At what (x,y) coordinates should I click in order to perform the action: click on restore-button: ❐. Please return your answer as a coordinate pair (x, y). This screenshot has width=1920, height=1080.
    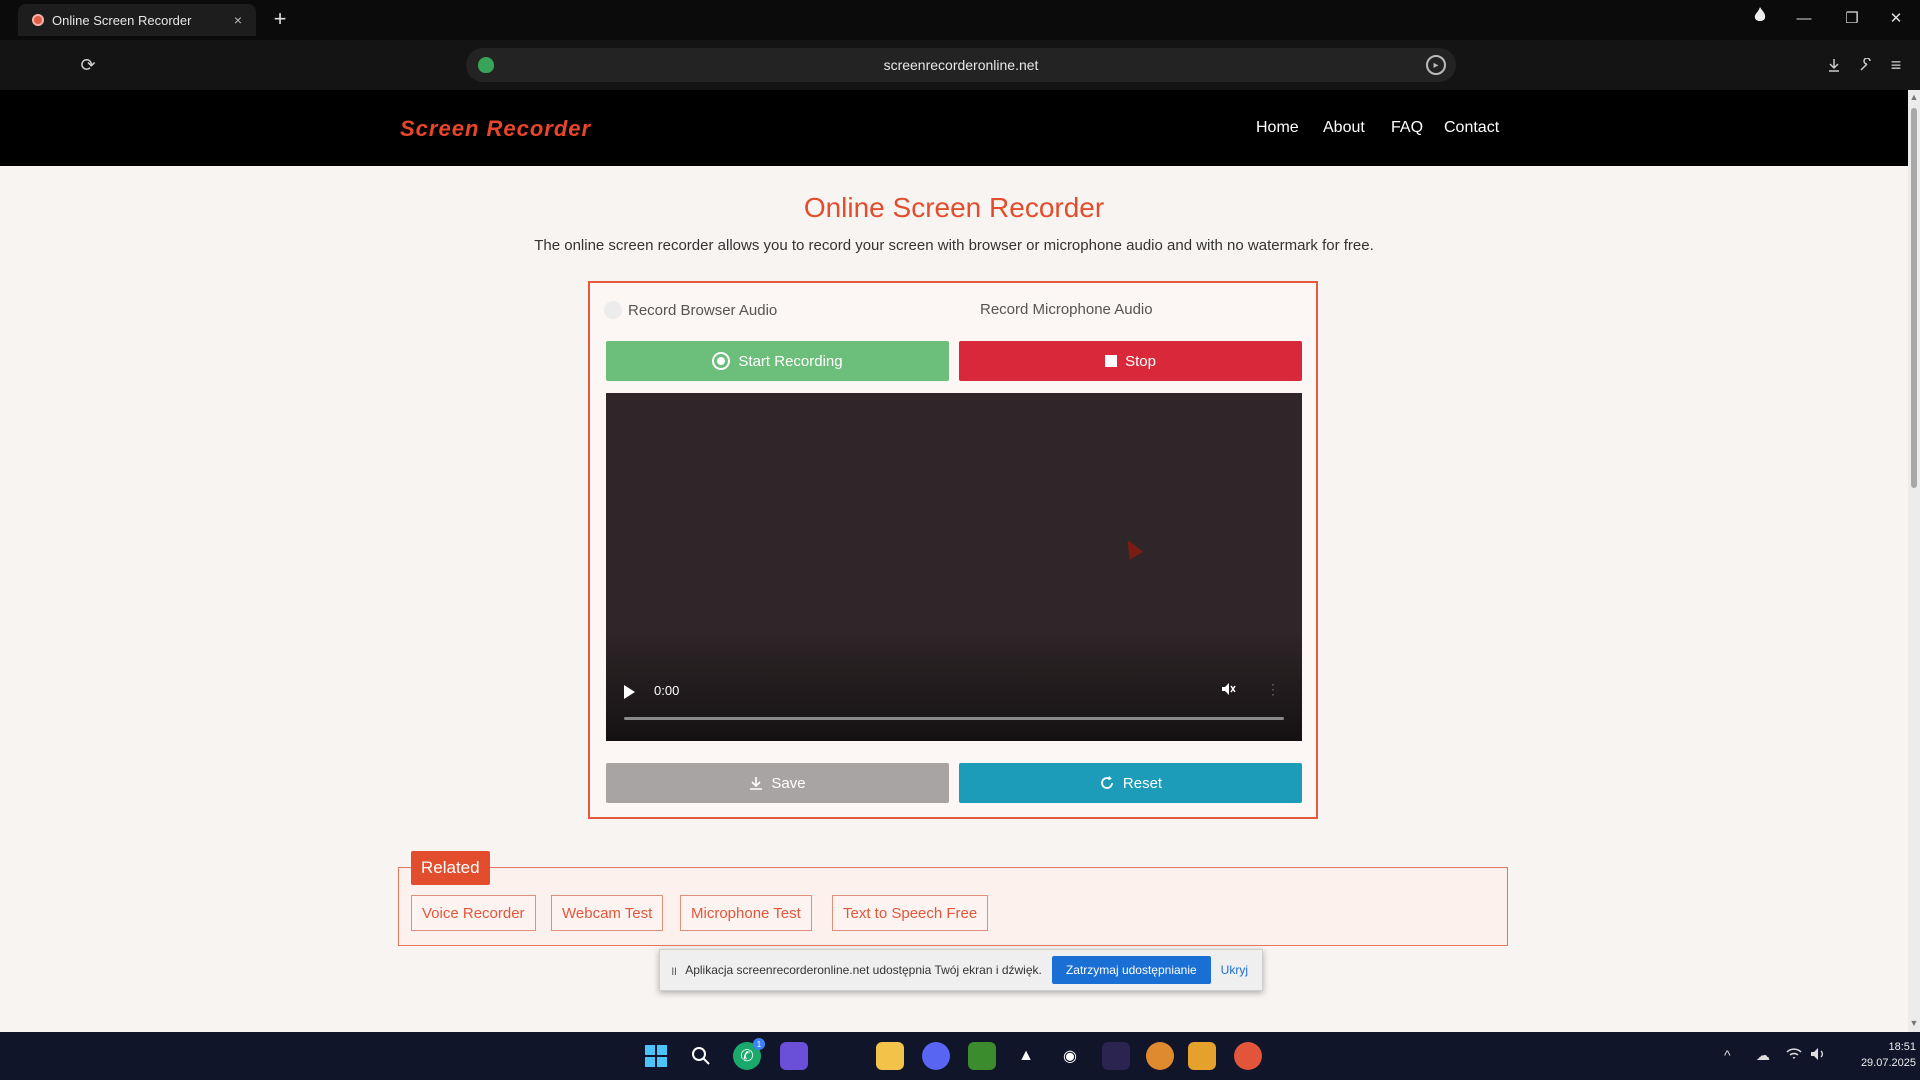
    Looking at the image, I should click on (1852, 19).